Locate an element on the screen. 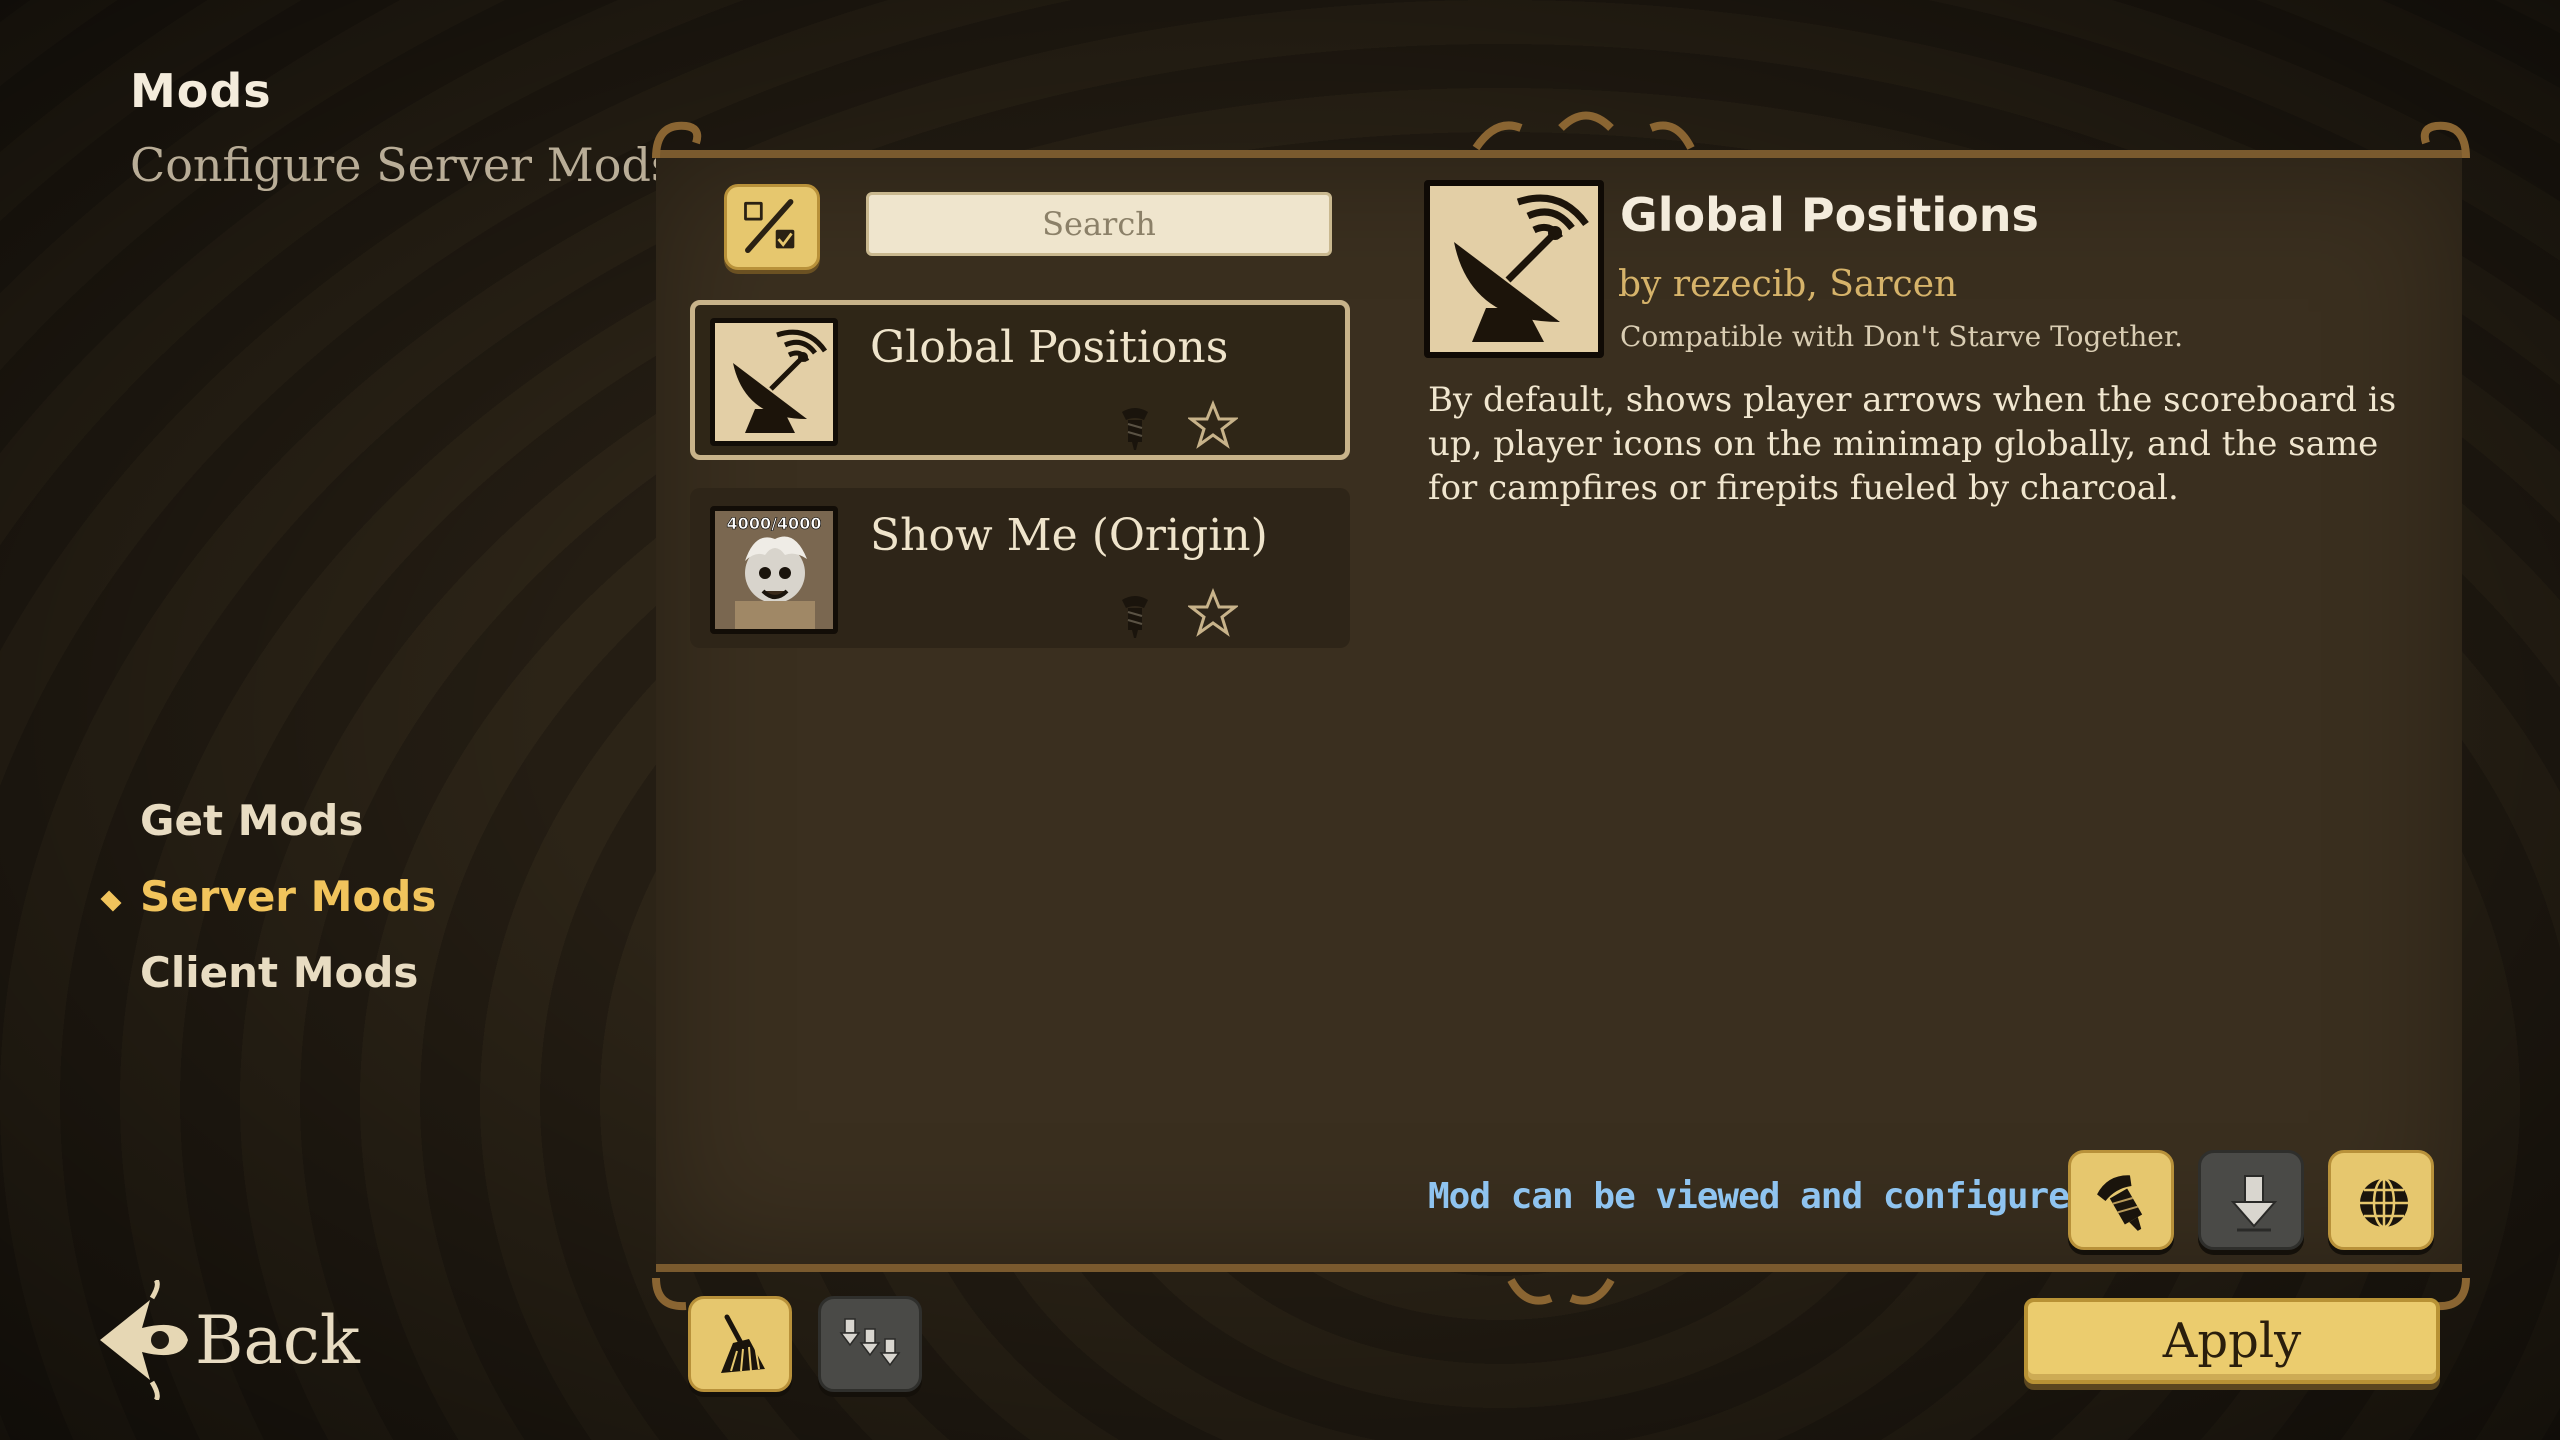  mod-workshop-button is located at coordinates (2381, 1200).